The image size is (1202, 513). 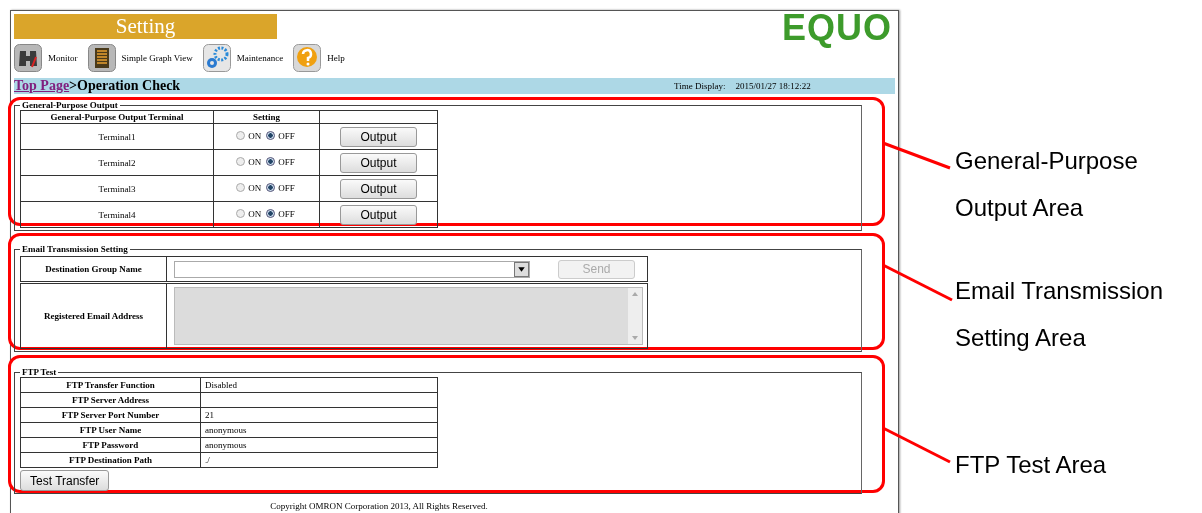 I want to click on field-label: Destination Group Name, so click(x=93, y=269).